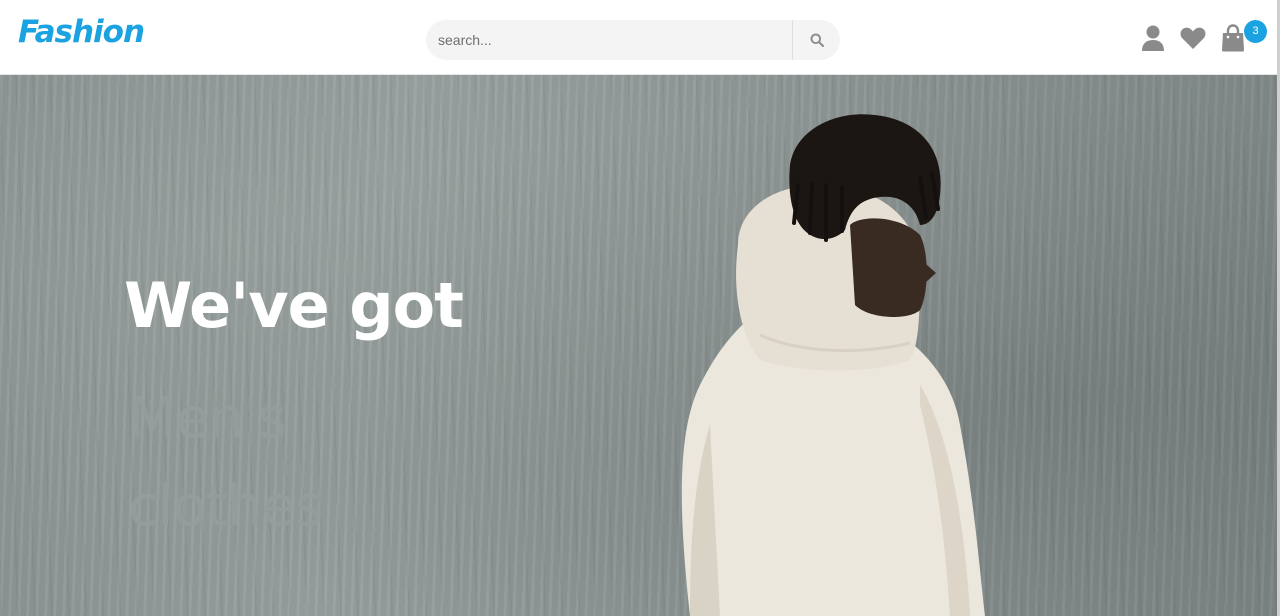 This screenshot has height=616, width=1280. I want to click on hero-headline: We've got, so click(294, 305).